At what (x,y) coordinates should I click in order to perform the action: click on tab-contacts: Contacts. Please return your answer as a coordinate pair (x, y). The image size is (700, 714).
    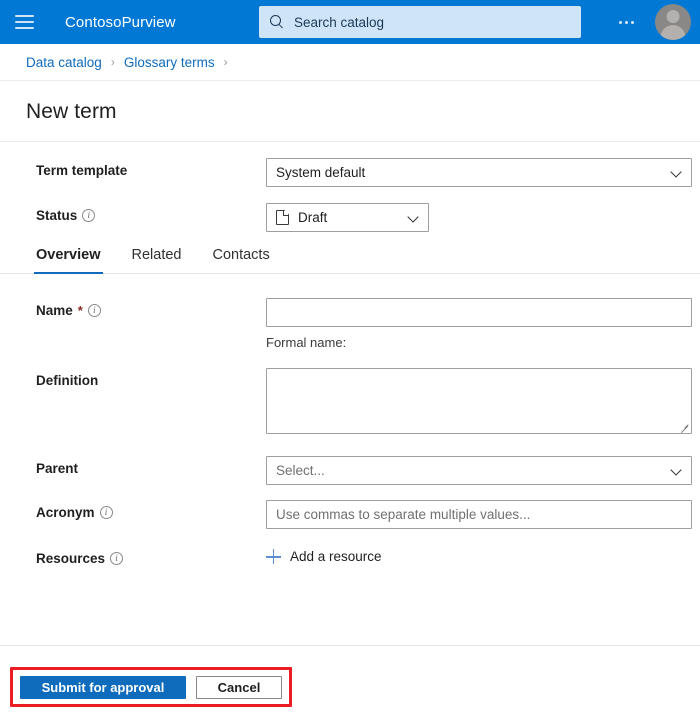
    Looking at the image, I should click on (240, 260).